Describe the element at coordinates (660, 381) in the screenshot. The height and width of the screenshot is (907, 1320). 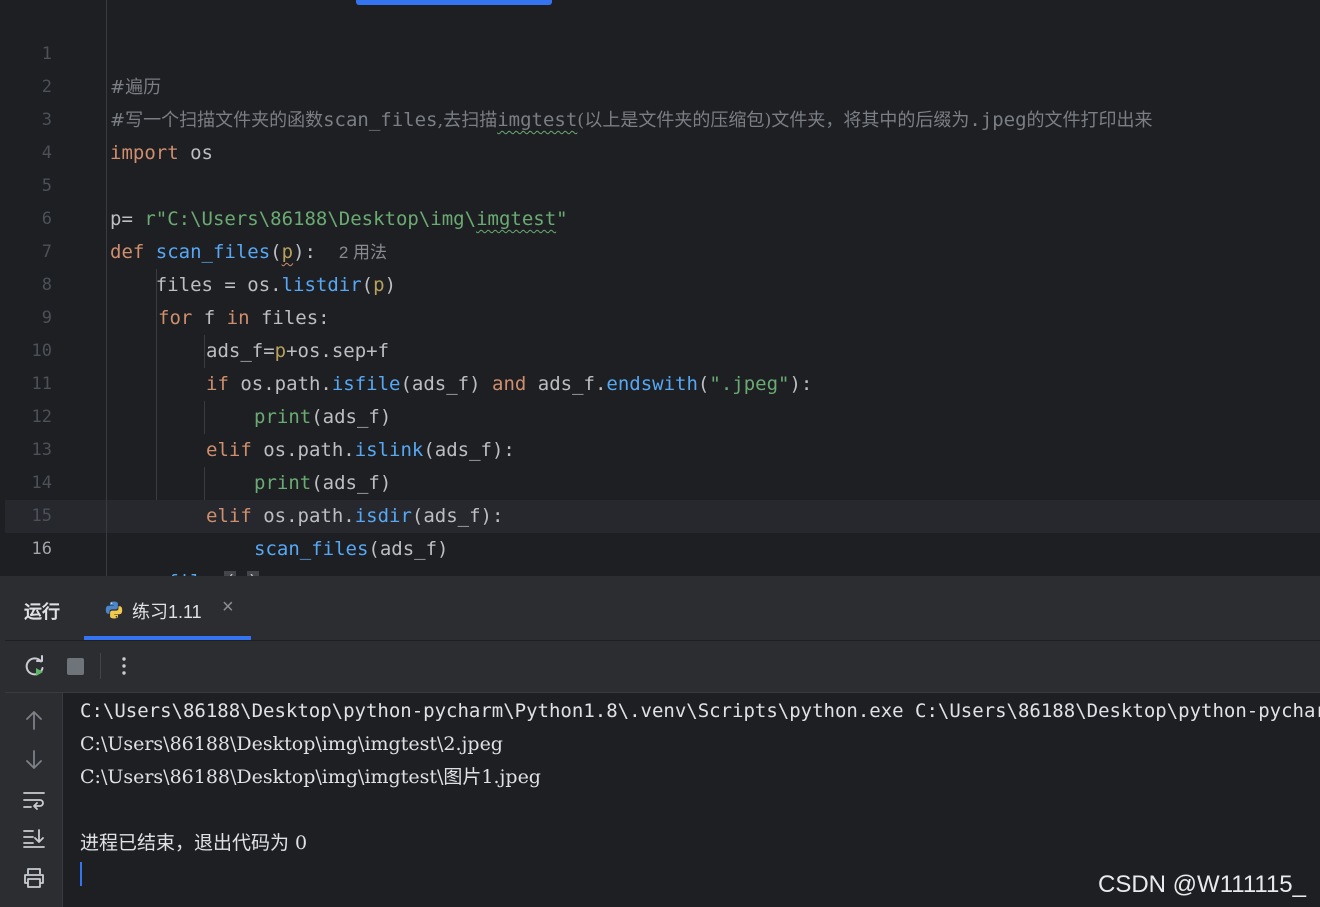
I see `code-line: 11 print(ads_f)` at that location.